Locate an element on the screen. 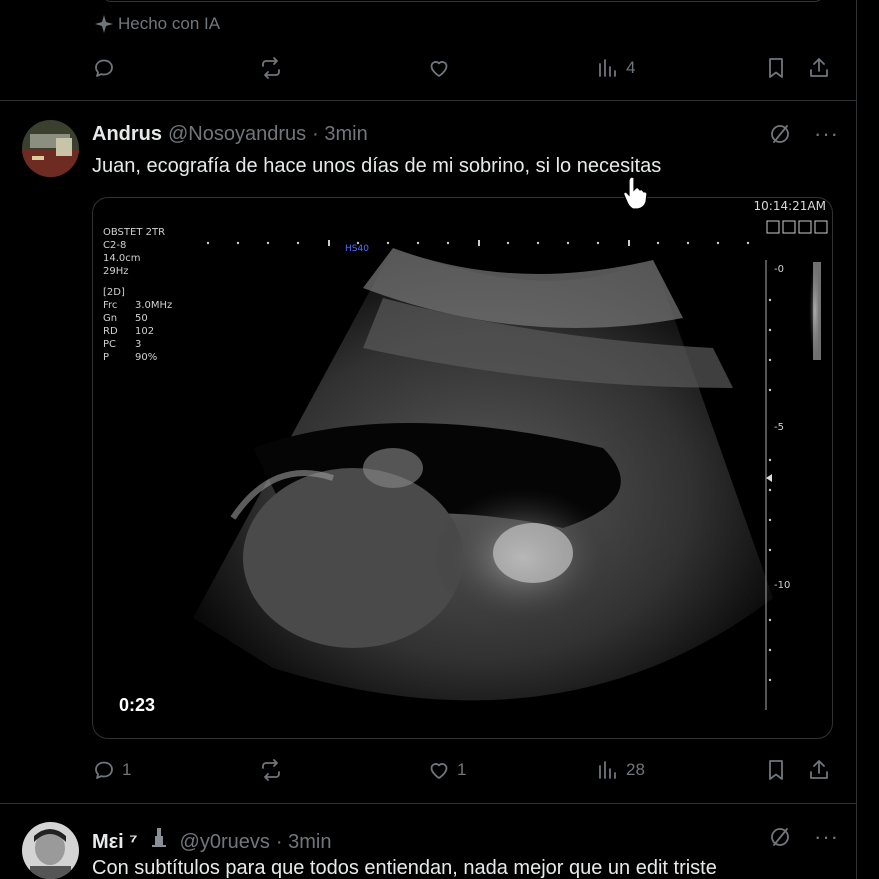 Image resolution: width=879 pixels, height=879 pixels. scan-depth: 14.0cm is located at coordinates (122, 258).